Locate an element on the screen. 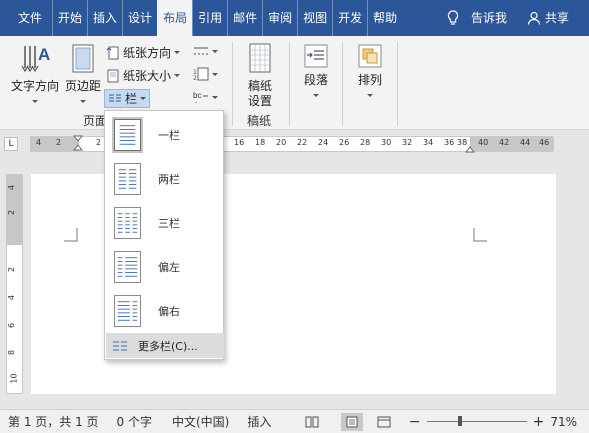 The width and height of the screenshot is (589, 433). share-label: 共享 is located at coordinates (556, 18).